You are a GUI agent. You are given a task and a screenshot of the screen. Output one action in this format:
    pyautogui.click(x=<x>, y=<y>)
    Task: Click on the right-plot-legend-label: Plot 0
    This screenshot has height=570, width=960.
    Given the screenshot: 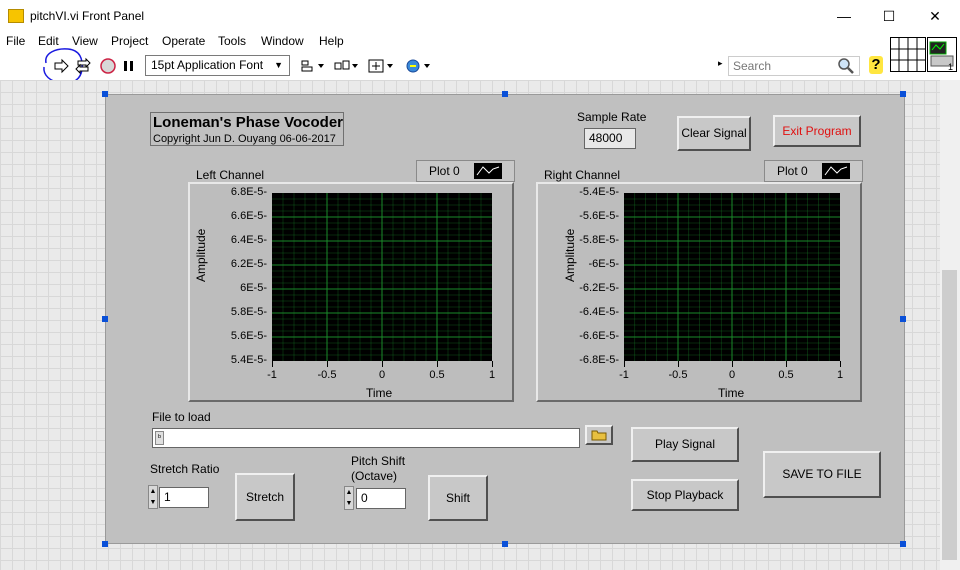 What is the action you would take?
    pyautogui.click(x=792, y=171)
    